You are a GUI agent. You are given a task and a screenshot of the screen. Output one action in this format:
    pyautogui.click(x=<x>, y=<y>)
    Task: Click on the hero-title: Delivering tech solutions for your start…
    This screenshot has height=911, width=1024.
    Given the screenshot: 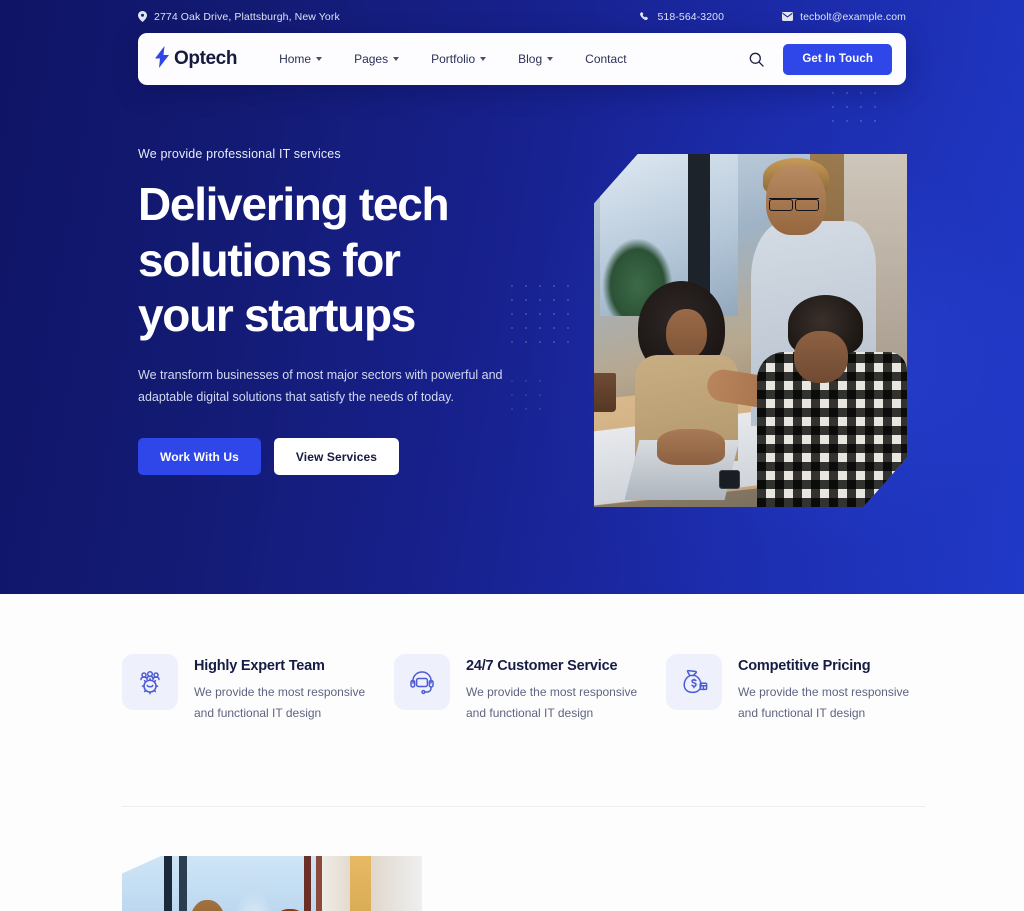 What is the action you would take?
    pyautogui.click(x=348, y=260)
    